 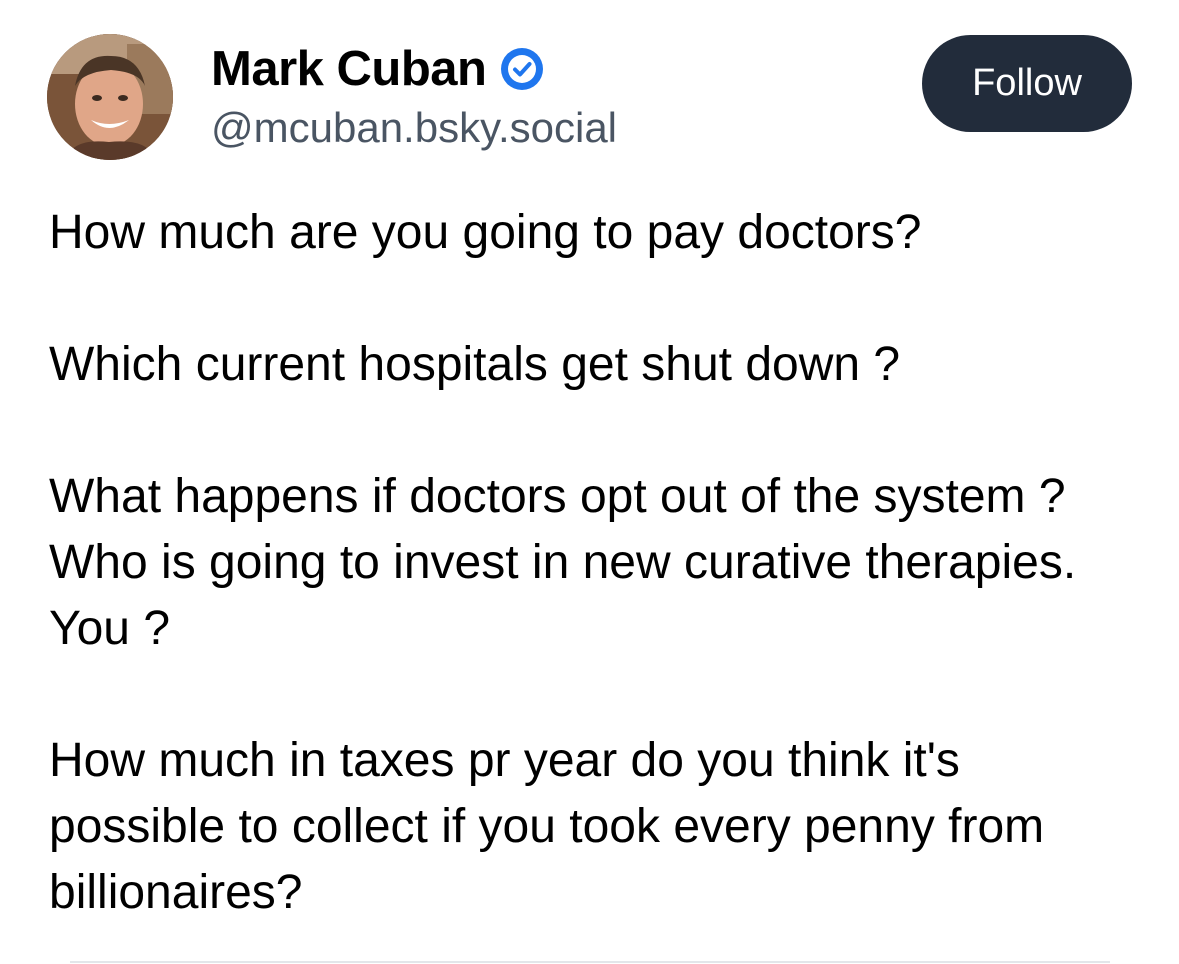 I want to click on author-handle: @mcuban.bsky.social, so click(x=414, y=128).